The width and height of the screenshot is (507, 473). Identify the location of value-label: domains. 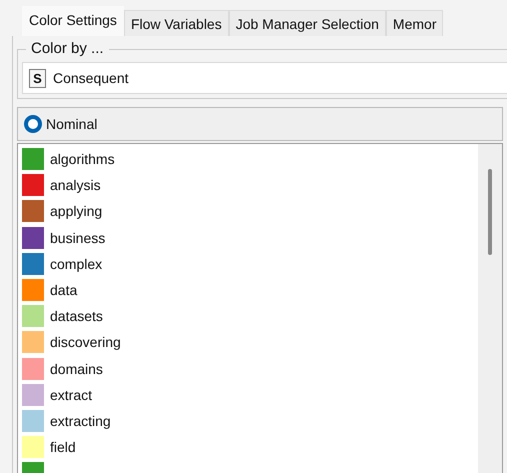
(76, 368).